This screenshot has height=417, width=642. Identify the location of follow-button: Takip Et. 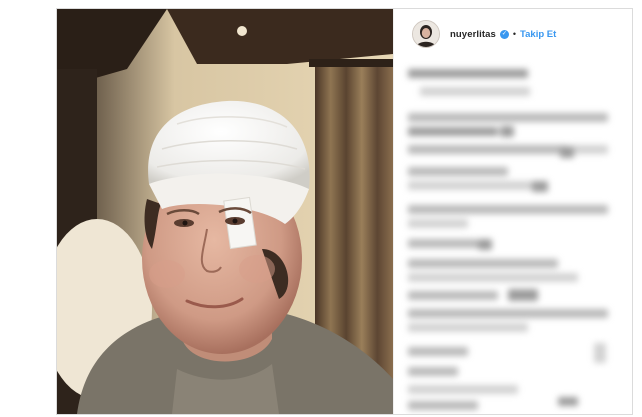
(538, 34).